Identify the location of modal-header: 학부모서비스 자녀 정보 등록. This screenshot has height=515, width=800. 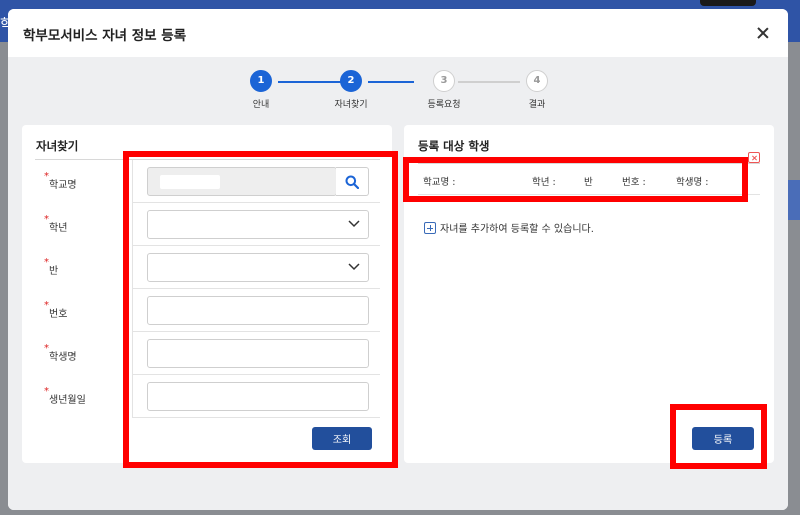
(398, 33).